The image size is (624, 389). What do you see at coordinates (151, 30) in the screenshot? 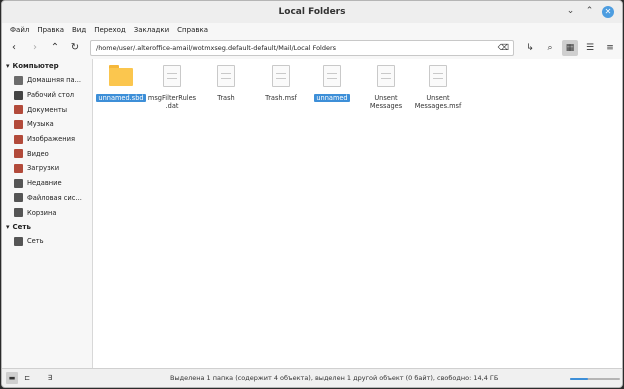
I see `menu-bookmarks: Закладки` at bounding box center [151, 30].